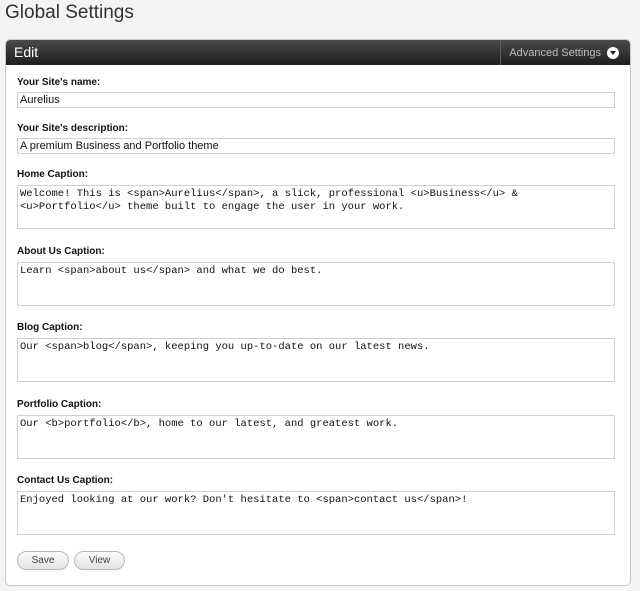 This screenshot has height=591, width=640. I want to click on advanced-settings-toggle: Advanced Settings, so click(565, 52).